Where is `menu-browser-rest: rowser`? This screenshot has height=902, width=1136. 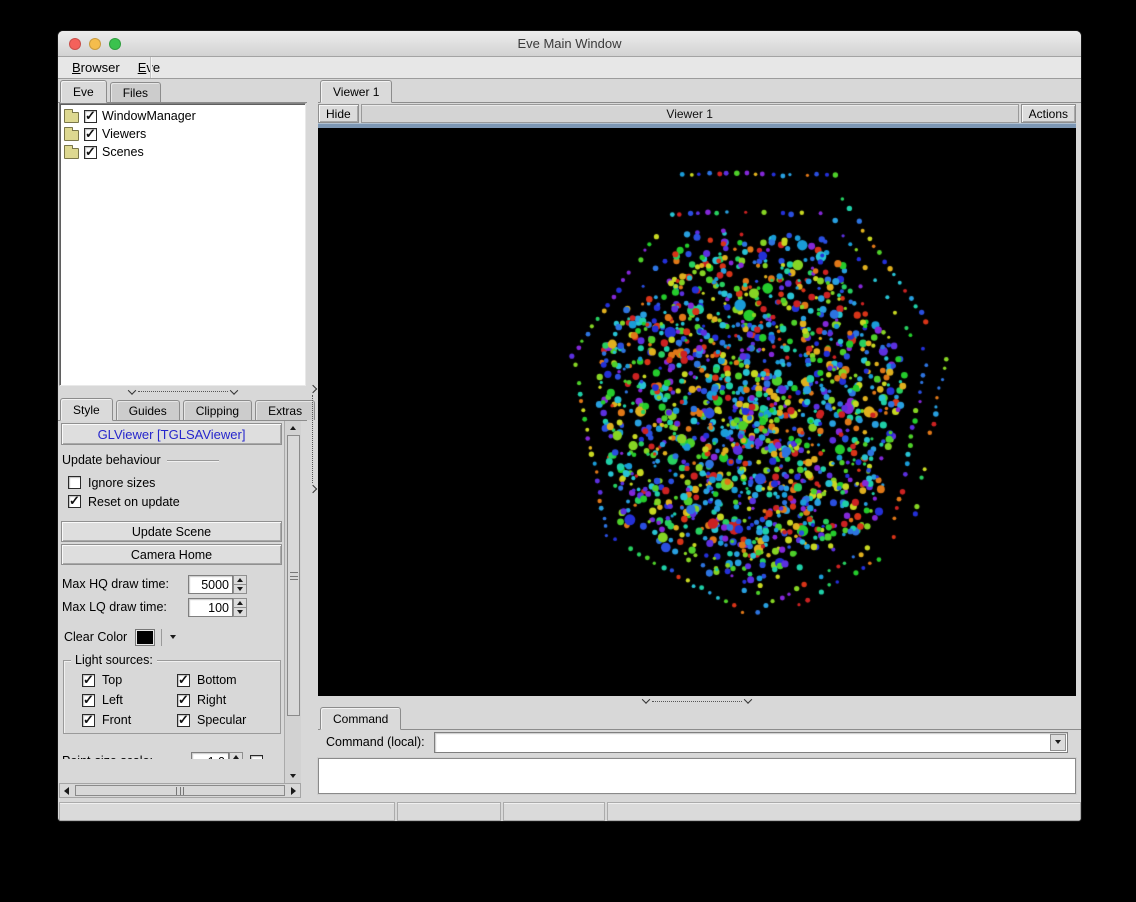 menu-browser-rest: rowser is located at coordinates (100, 67).